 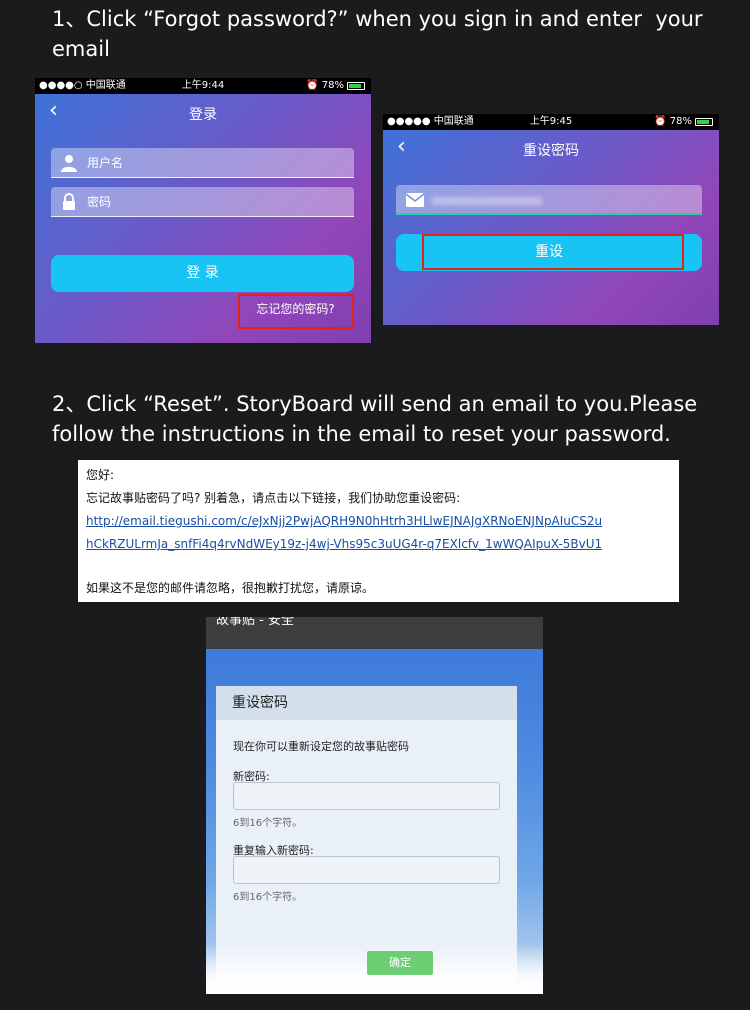 What do you see at coordinates (321, 746) in the screenshot?
I see `panel-description: 现在你可以重新设定您的故事贴密码` at bounding box center [321, 746].